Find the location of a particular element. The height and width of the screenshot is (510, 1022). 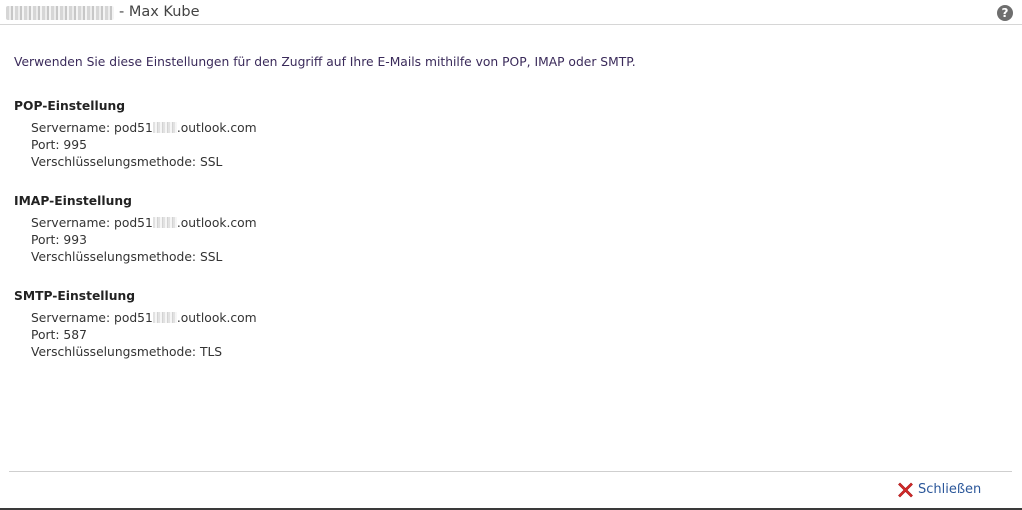

smtp-servername-suffix: .outlook.com is located at coordinates (216, 318).